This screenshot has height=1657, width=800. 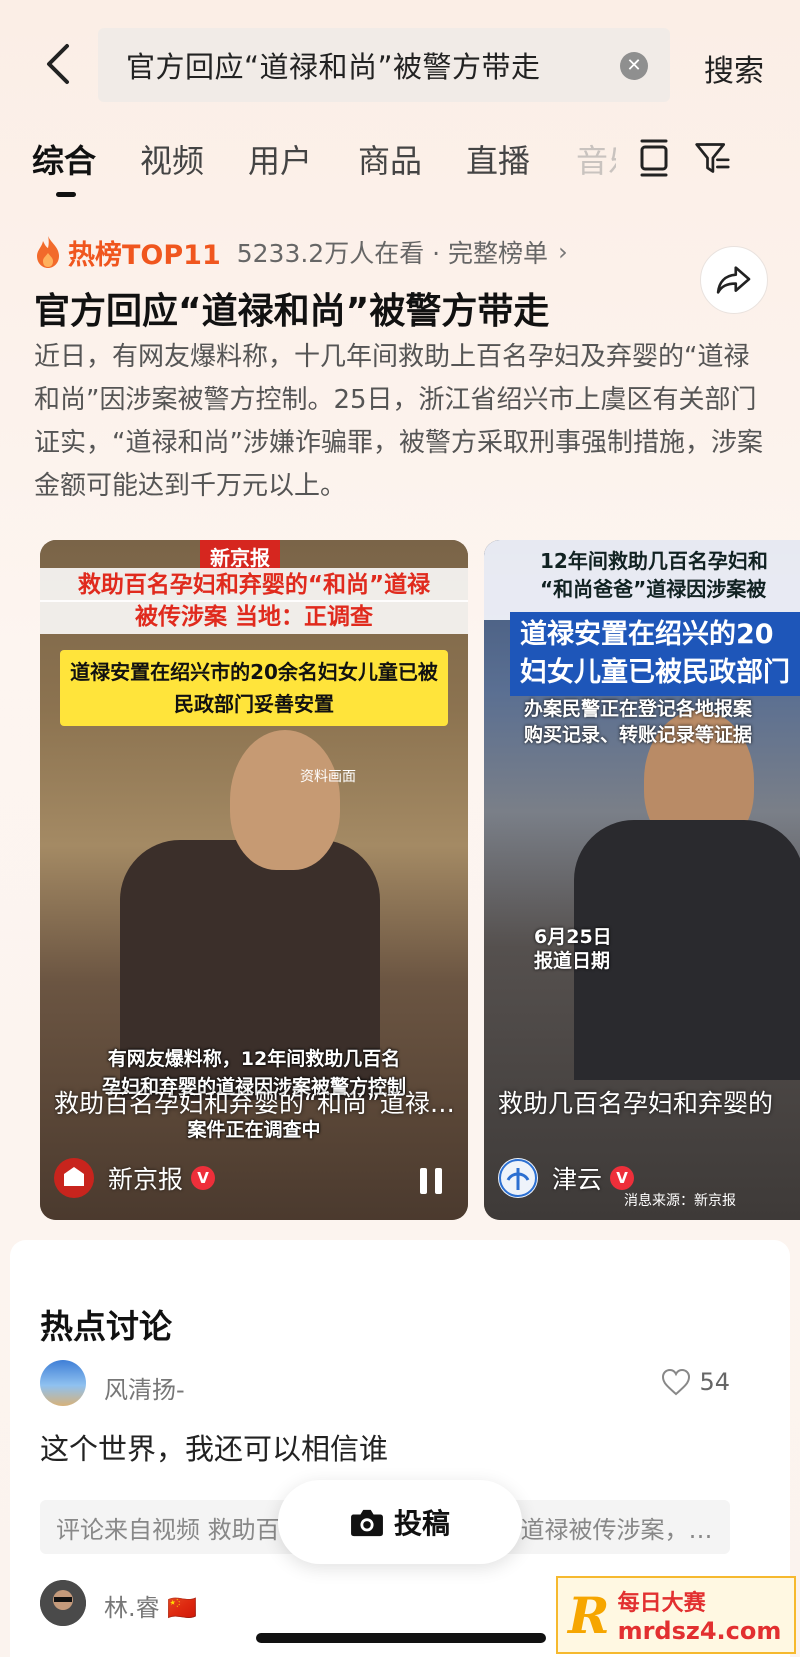 I want to click on watermark-logo: R 每日大赛 mrdsz4.com, so click(x=676, y=1615).